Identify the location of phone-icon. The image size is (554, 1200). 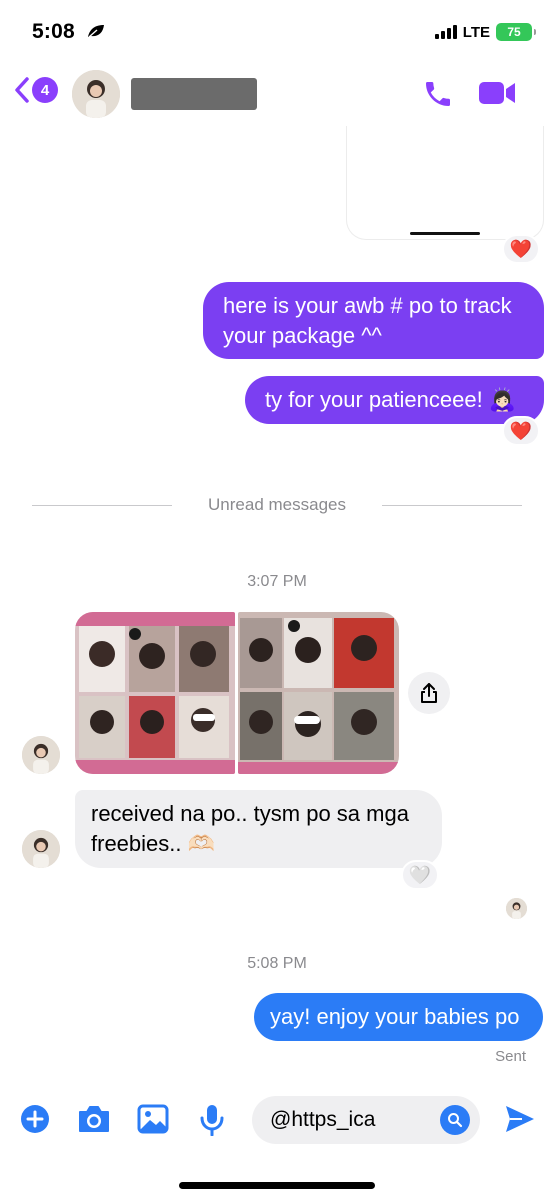
(438, 94).